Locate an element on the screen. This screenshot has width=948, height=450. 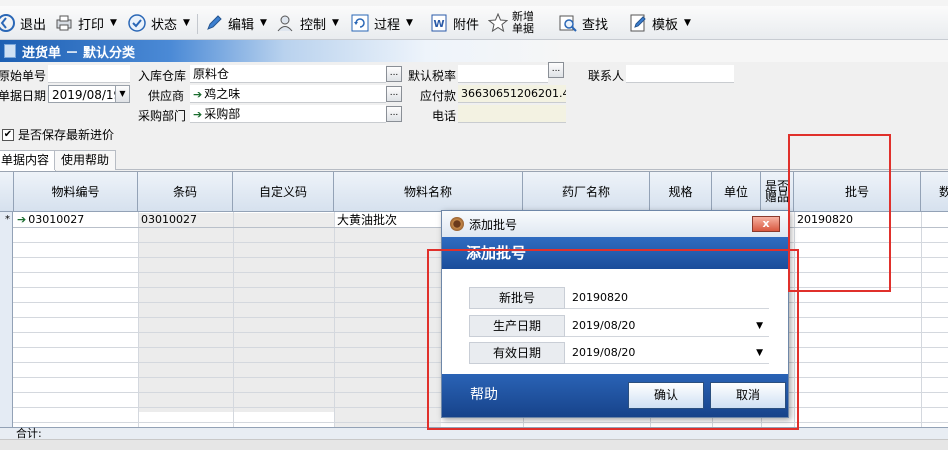
phone-label: 电话 is located at coordinates (444, 116).